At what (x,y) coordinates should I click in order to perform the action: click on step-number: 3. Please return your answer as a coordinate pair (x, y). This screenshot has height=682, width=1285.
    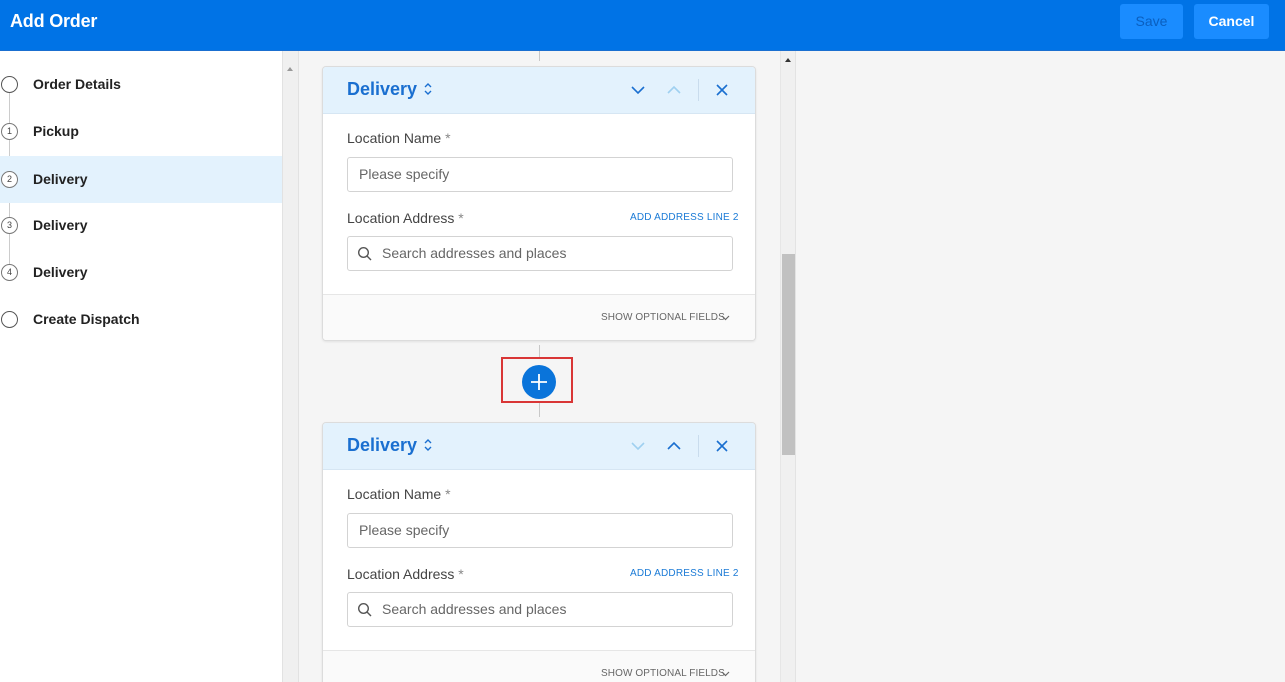
    Looking at the image, I should click on (9, 225).